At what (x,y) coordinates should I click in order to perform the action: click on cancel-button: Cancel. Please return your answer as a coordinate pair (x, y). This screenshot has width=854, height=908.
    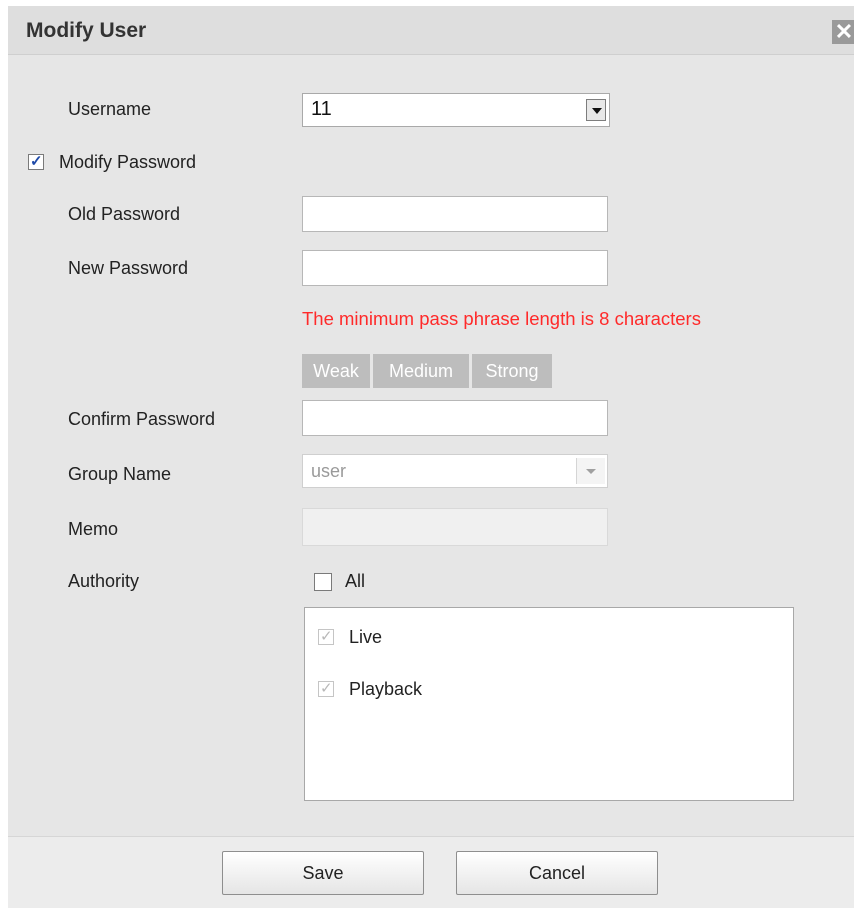
    Looking at the image, I should click on (557, 873).